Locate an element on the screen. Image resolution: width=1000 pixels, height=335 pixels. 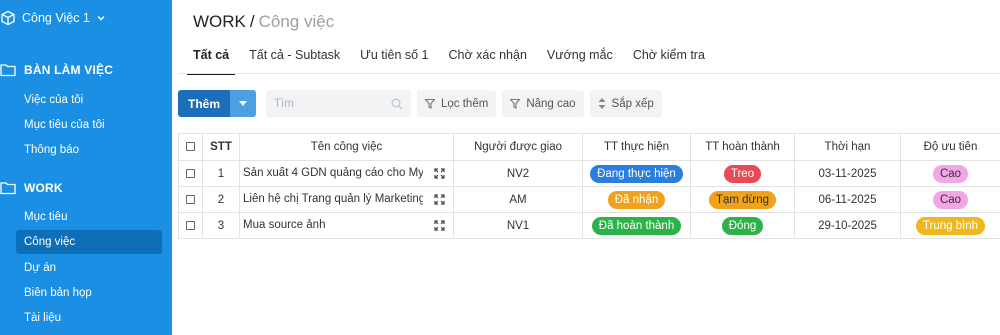
col-header-exec-status: TT thực hiện is located at coordinates (636, 147).